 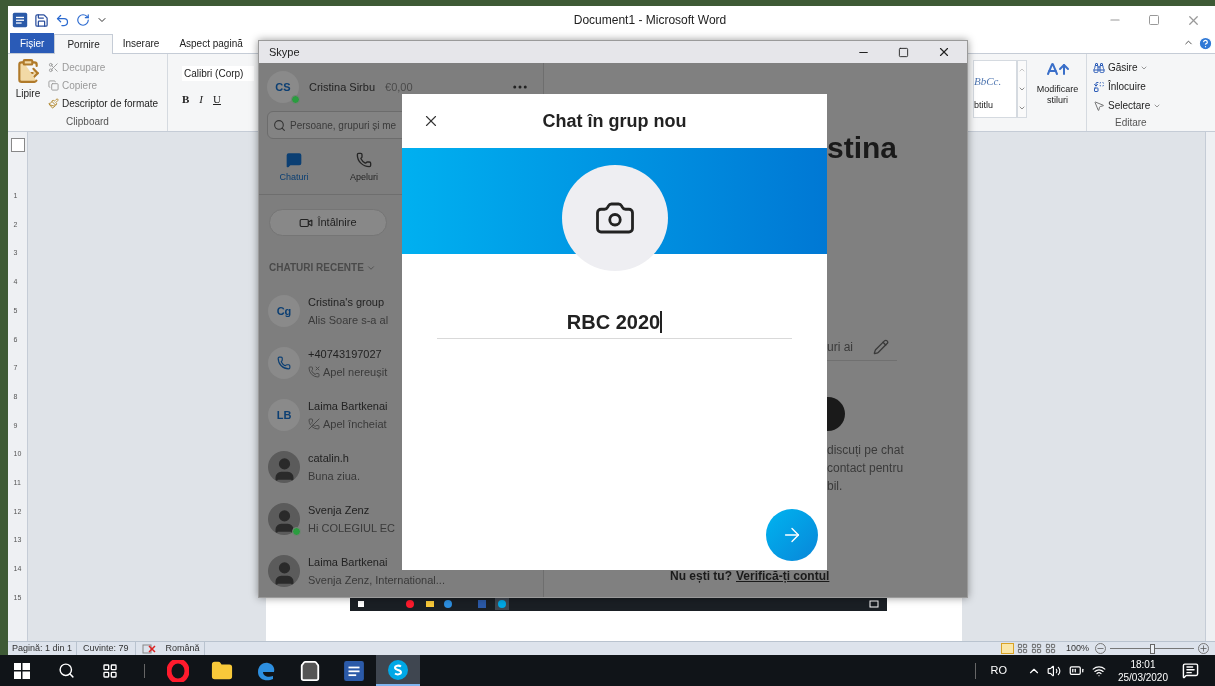 What do you see at coordinates (863, 148) in the screenshot?
I see `profile-heading: stina` at bounding box center [863, 148].